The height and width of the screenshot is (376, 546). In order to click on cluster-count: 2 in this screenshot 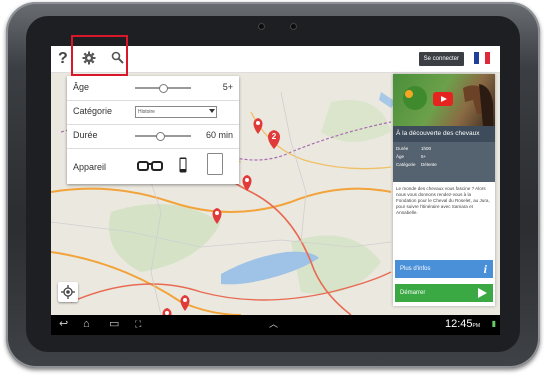, I will do `click(274, 136)`.